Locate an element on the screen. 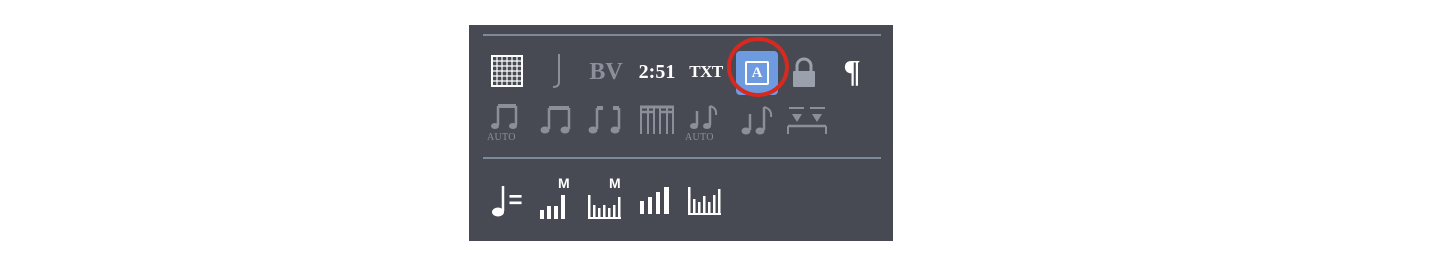  pilcrow-button: ¶ is located at coordinates (852, 71).